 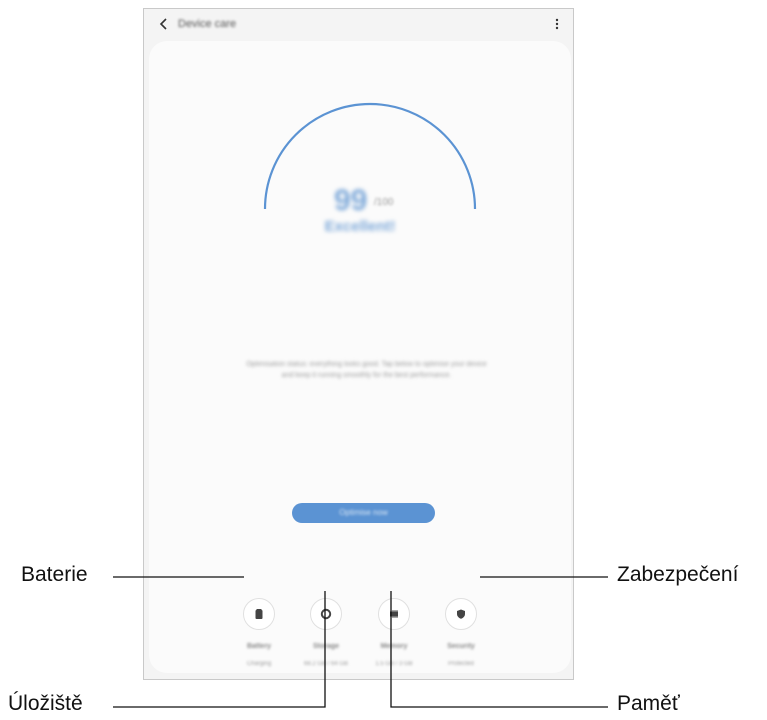 I want to click on page-title: Device care, so click(x=207, y=24).